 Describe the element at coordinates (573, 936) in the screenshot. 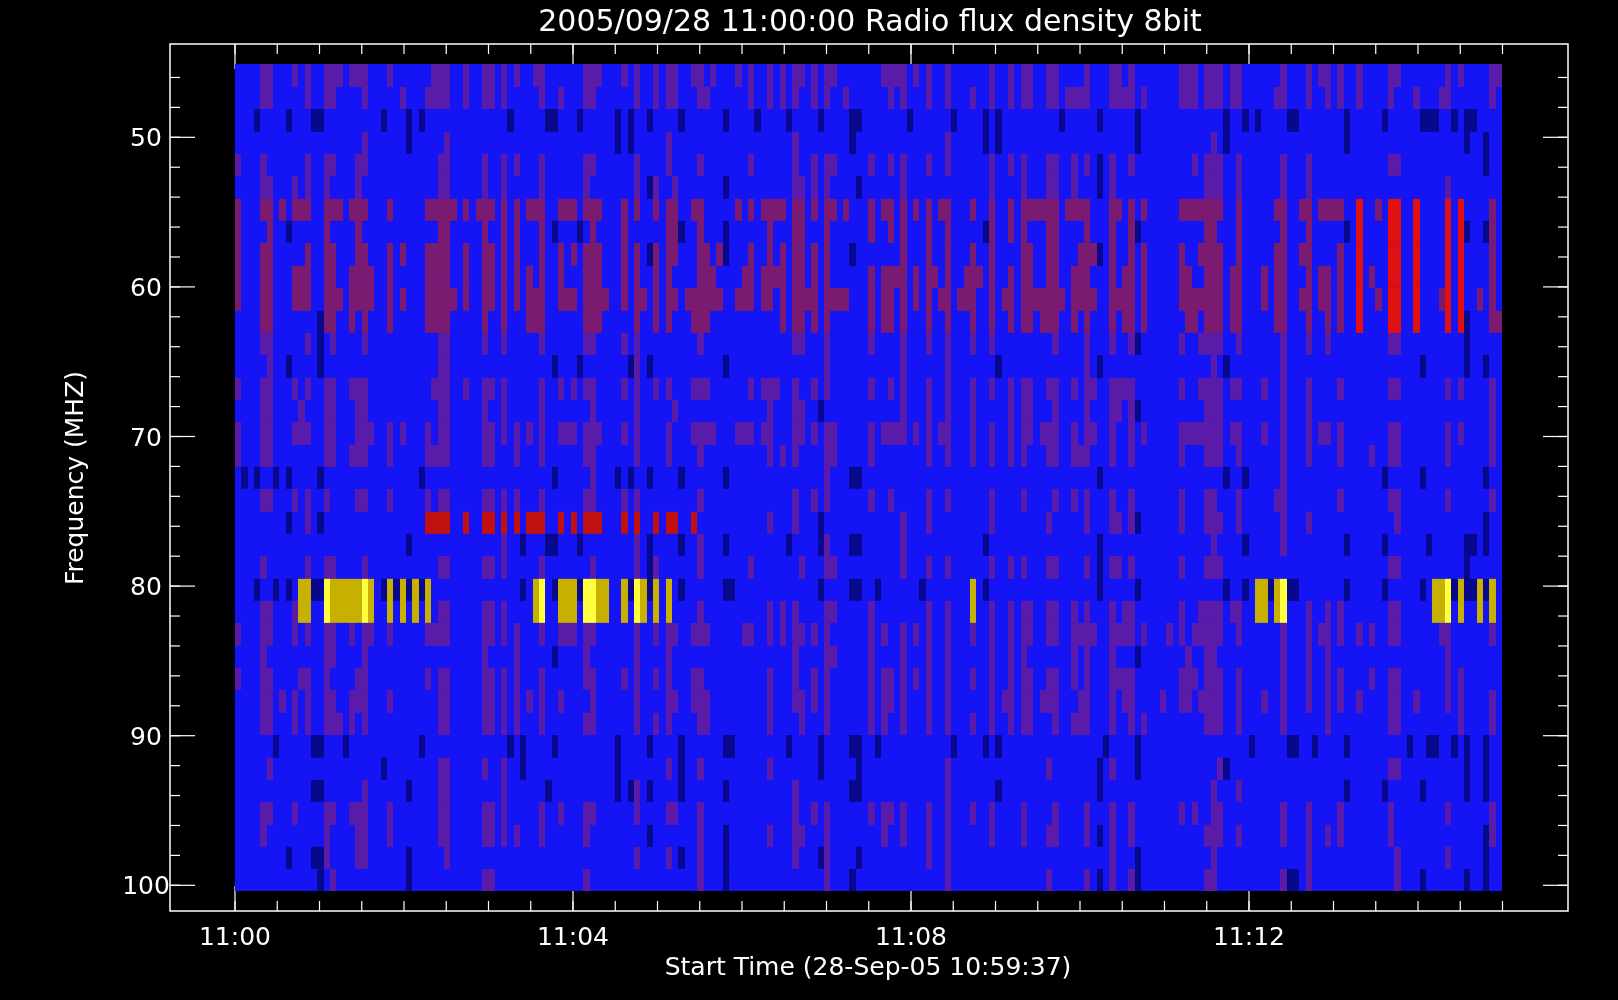

I see `x-tick-label: 11:04` at that location.